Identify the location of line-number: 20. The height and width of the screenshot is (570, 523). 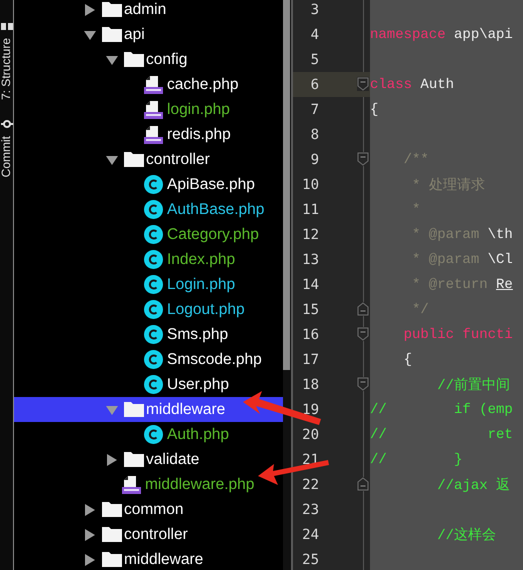
(310, 434).